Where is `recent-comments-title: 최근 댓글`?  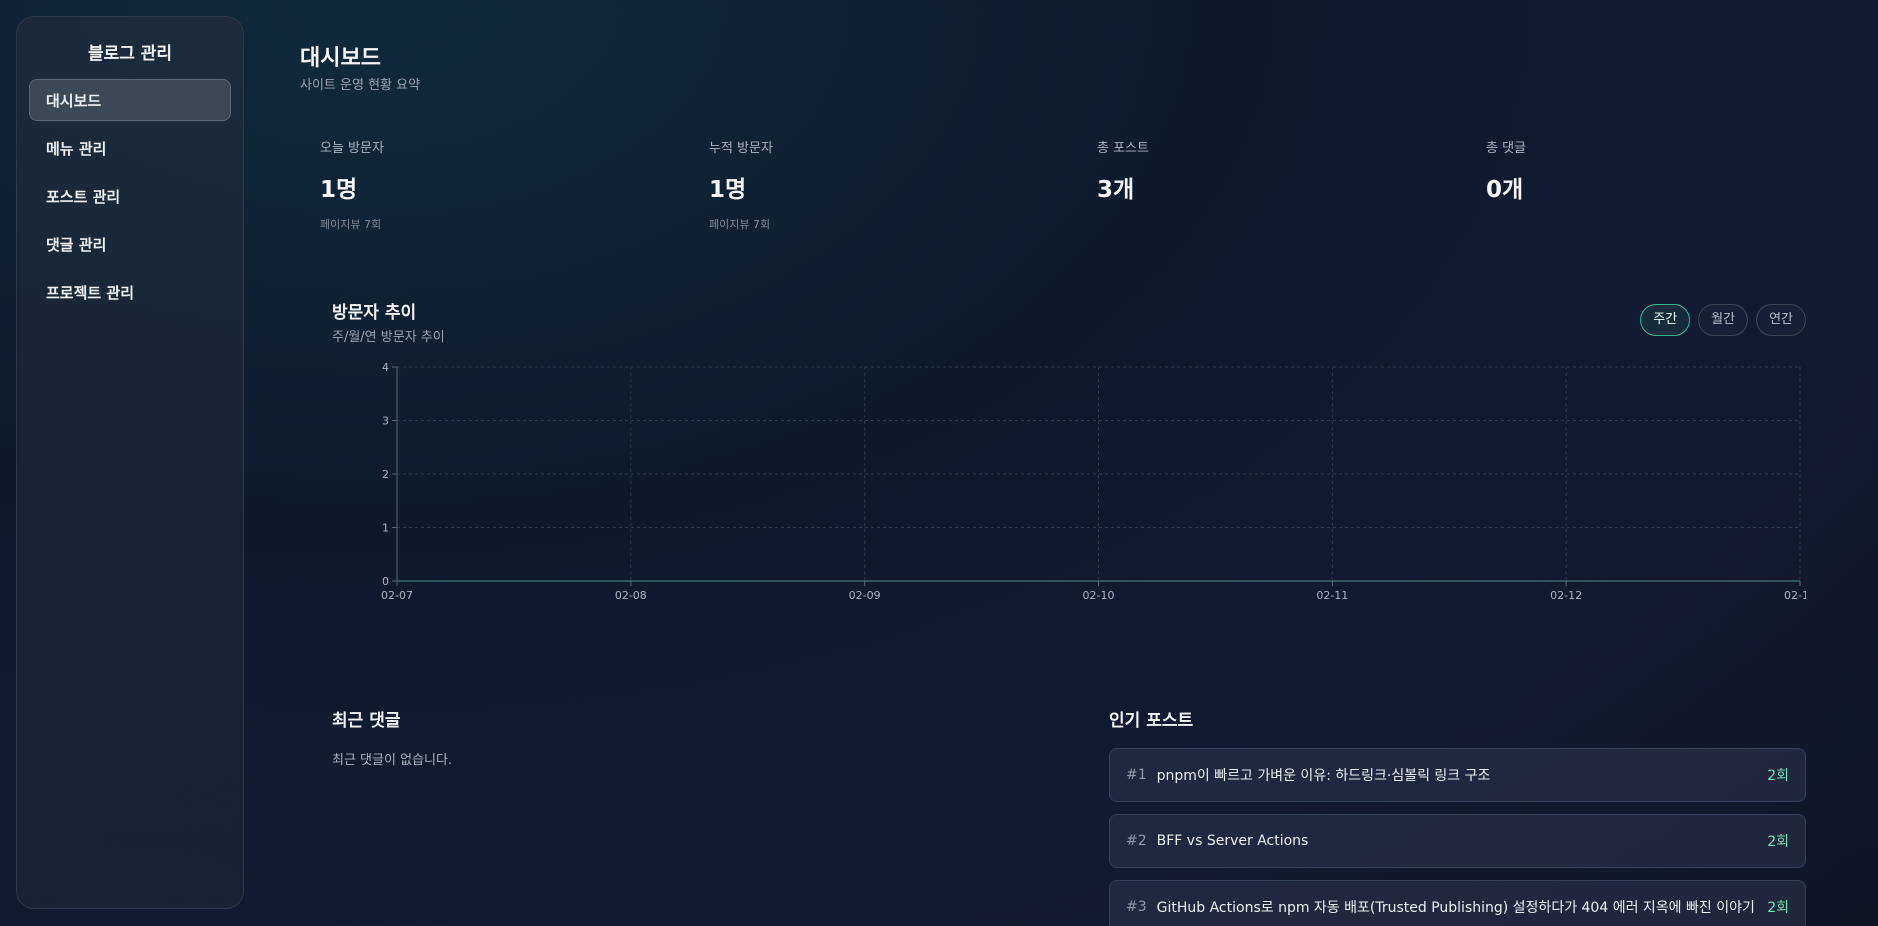
recent-comments-title: 최근 댓글 is located at coordinates (366, 721).